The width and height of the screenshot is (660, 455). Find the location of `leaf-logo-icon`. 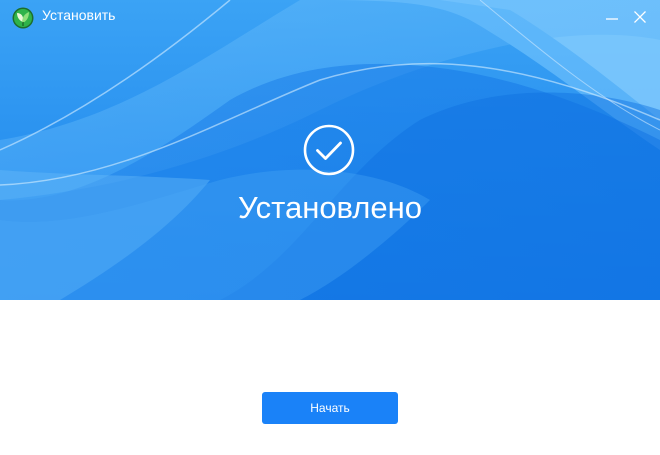

leaf-logo-icon is located at coordinates (23, 18).